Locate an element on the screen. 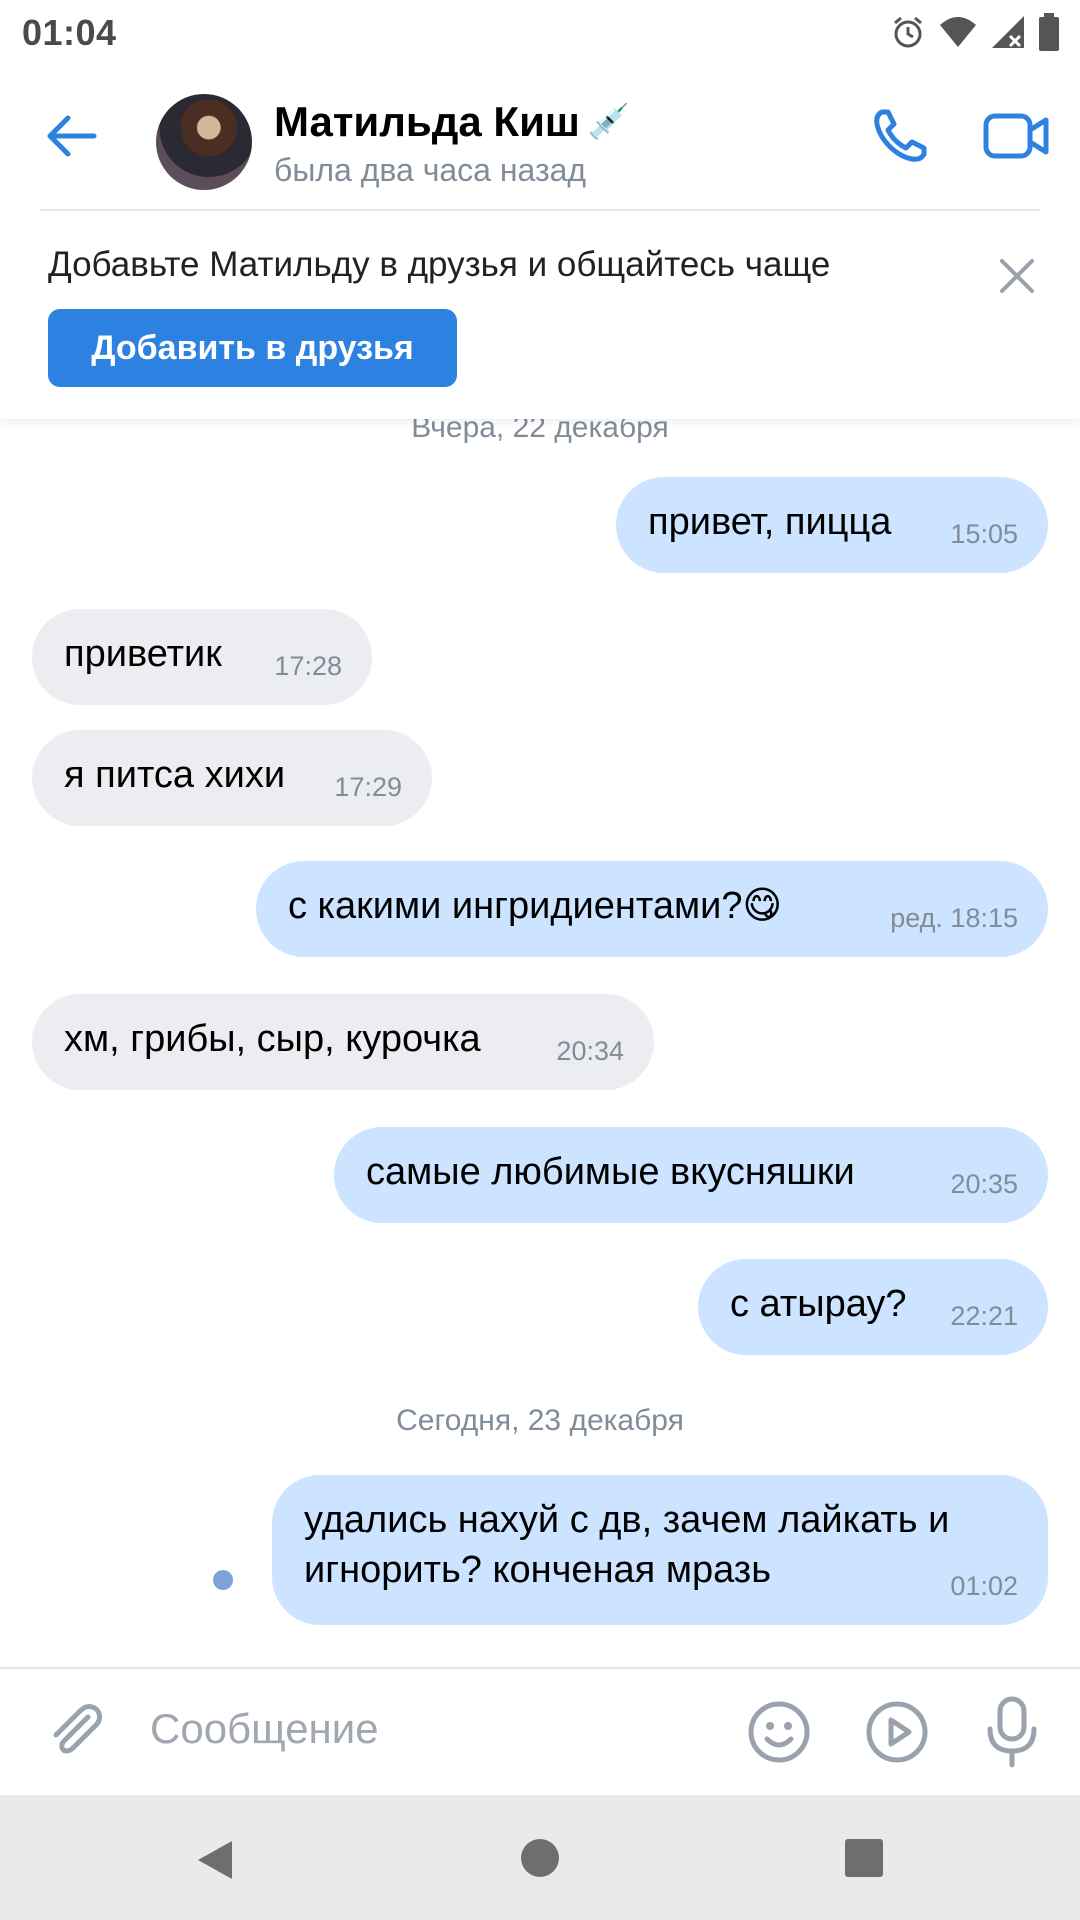 The width and height of the screenshot is (1080, 1920). message-time: 20:35 is located at coordinates (984, 1184).